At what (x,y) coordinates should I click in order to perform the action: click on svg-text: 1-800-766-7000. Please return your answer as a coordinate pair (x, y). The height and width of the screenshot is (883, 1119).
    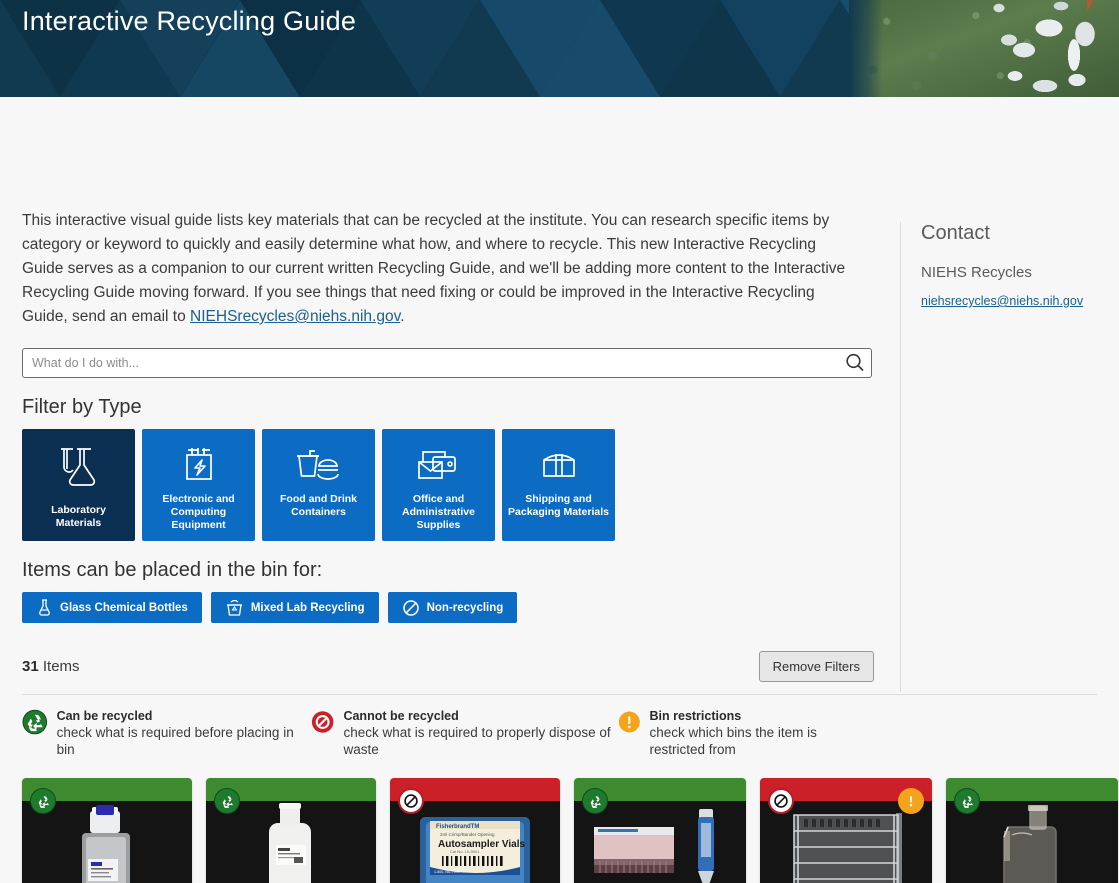
    Looking at the image, I should click on (447, 872).